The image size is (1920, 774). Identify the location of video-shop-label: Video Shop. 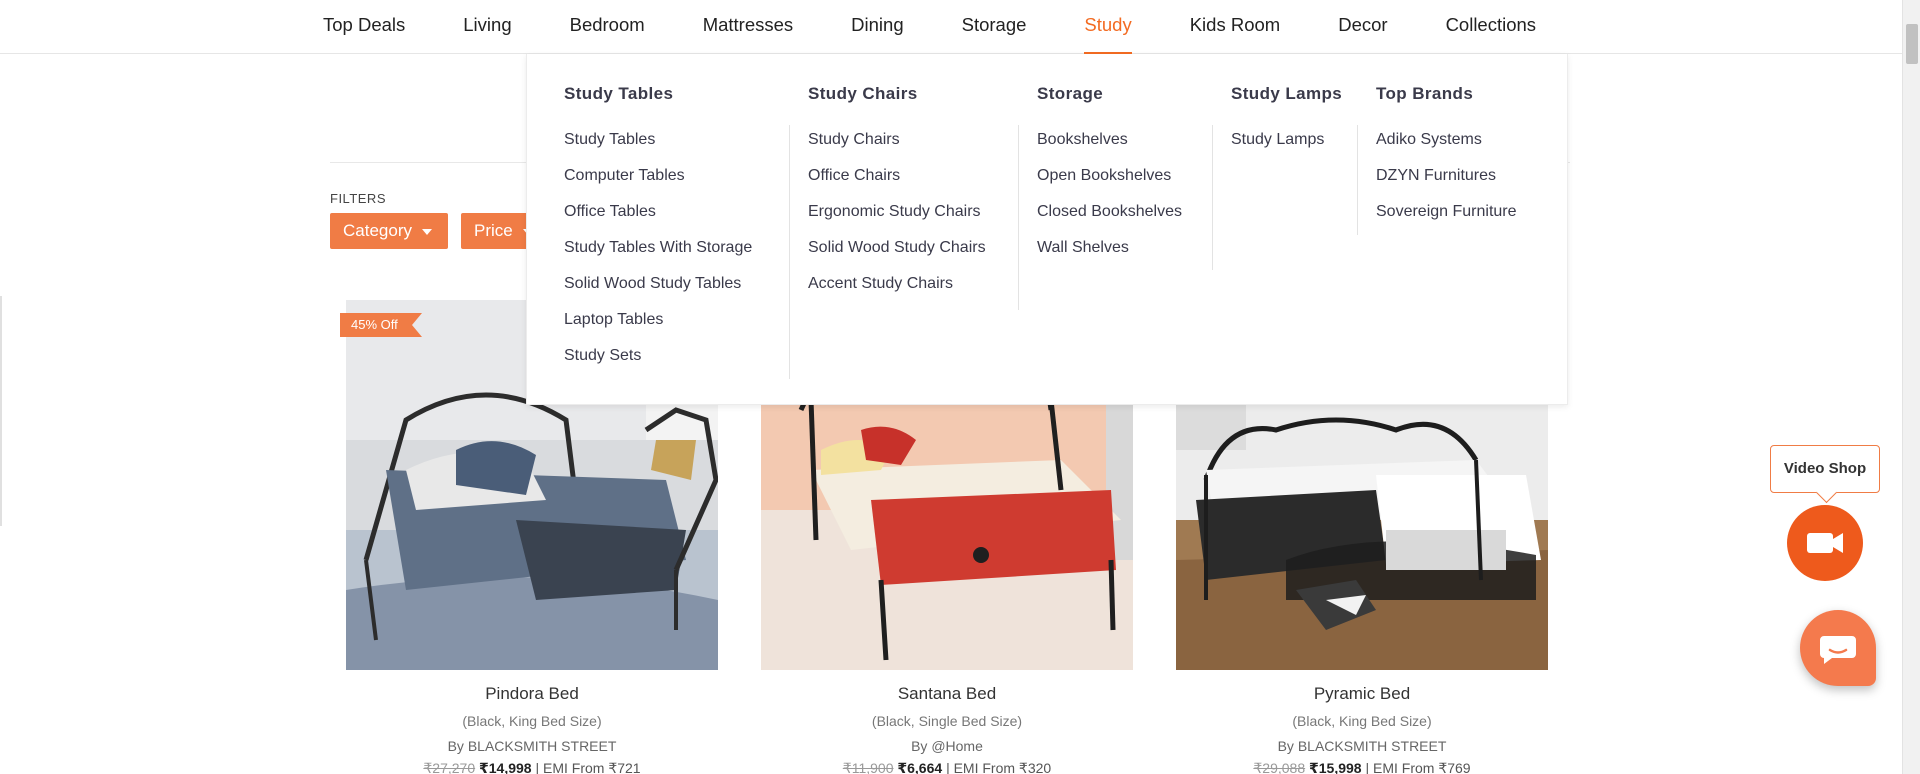
(1825, 468).